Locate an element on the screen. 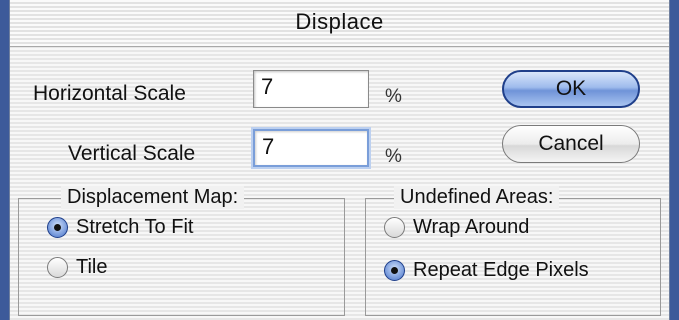 The image size is (679, 320). window-edge-right is located at coordinates (674, 160).